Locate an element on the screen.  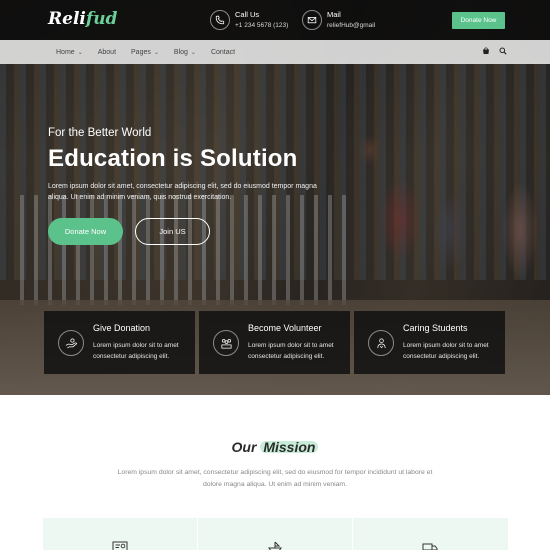
nav-item-home: Home ⌄ is located at coordinates (69, 52).